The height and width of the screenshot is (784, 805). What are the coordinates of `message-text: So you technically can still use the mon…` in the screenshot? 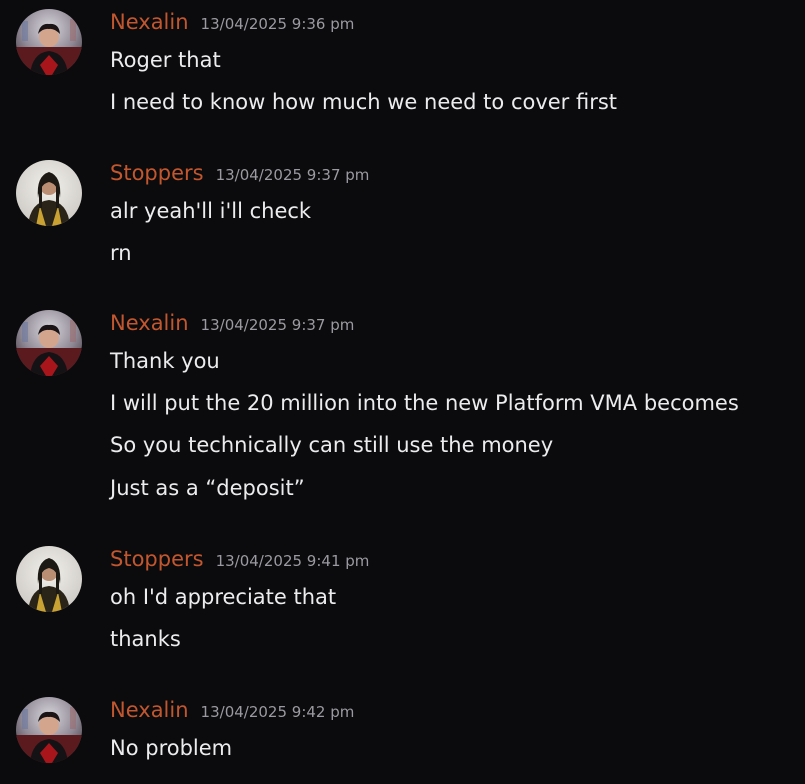 It's located at (332, 445).